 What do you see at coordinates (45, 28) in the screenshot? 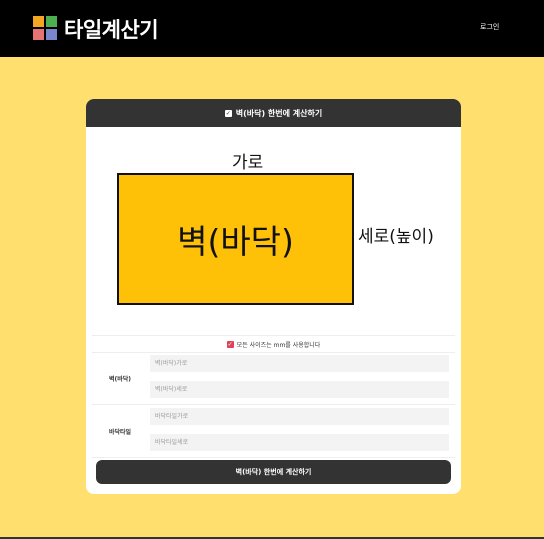
I see `logo-icon` at bounding box center [45, 28].